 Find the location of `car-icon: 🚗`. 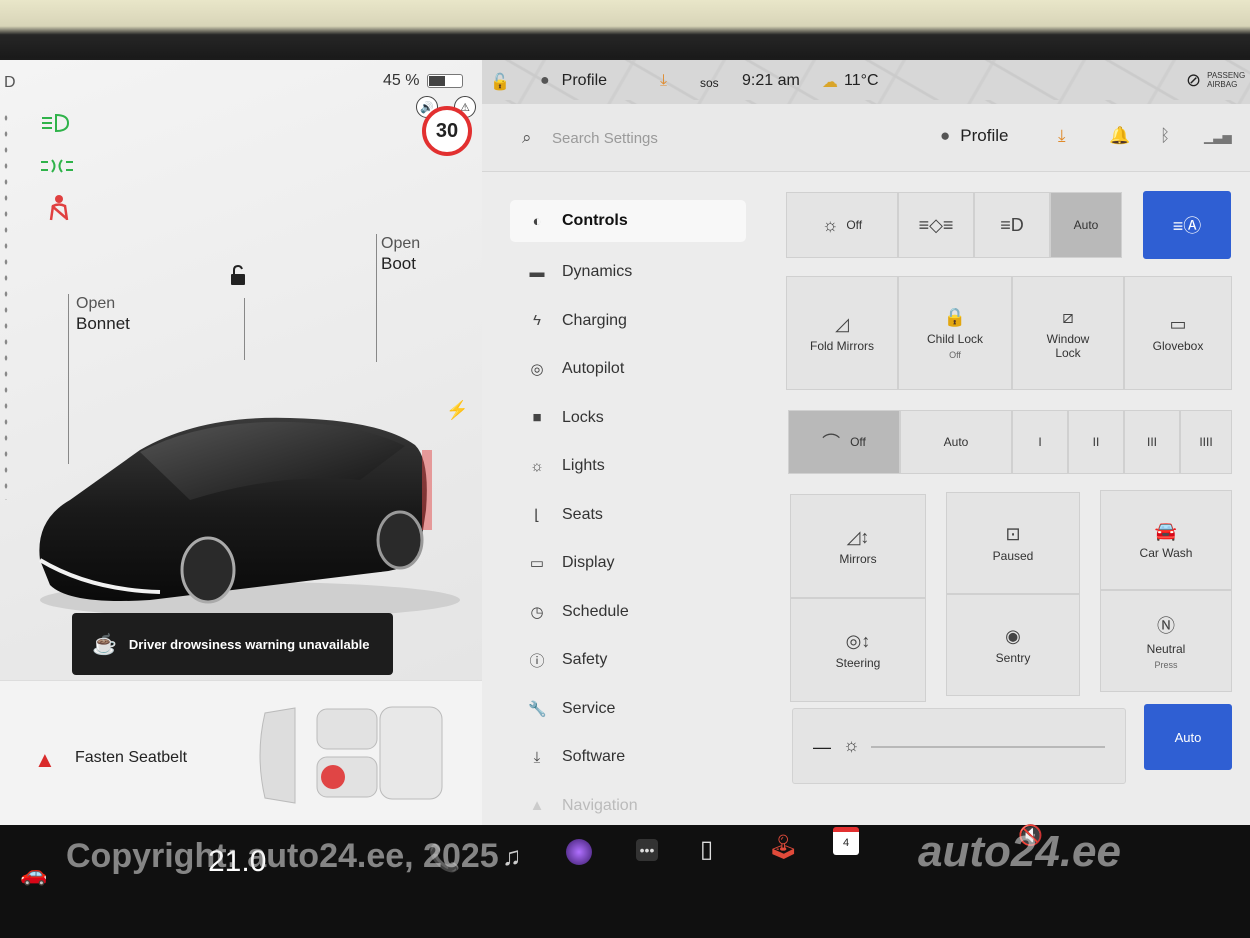

car-icon: 🚗 is located at coordinates (33, 874).